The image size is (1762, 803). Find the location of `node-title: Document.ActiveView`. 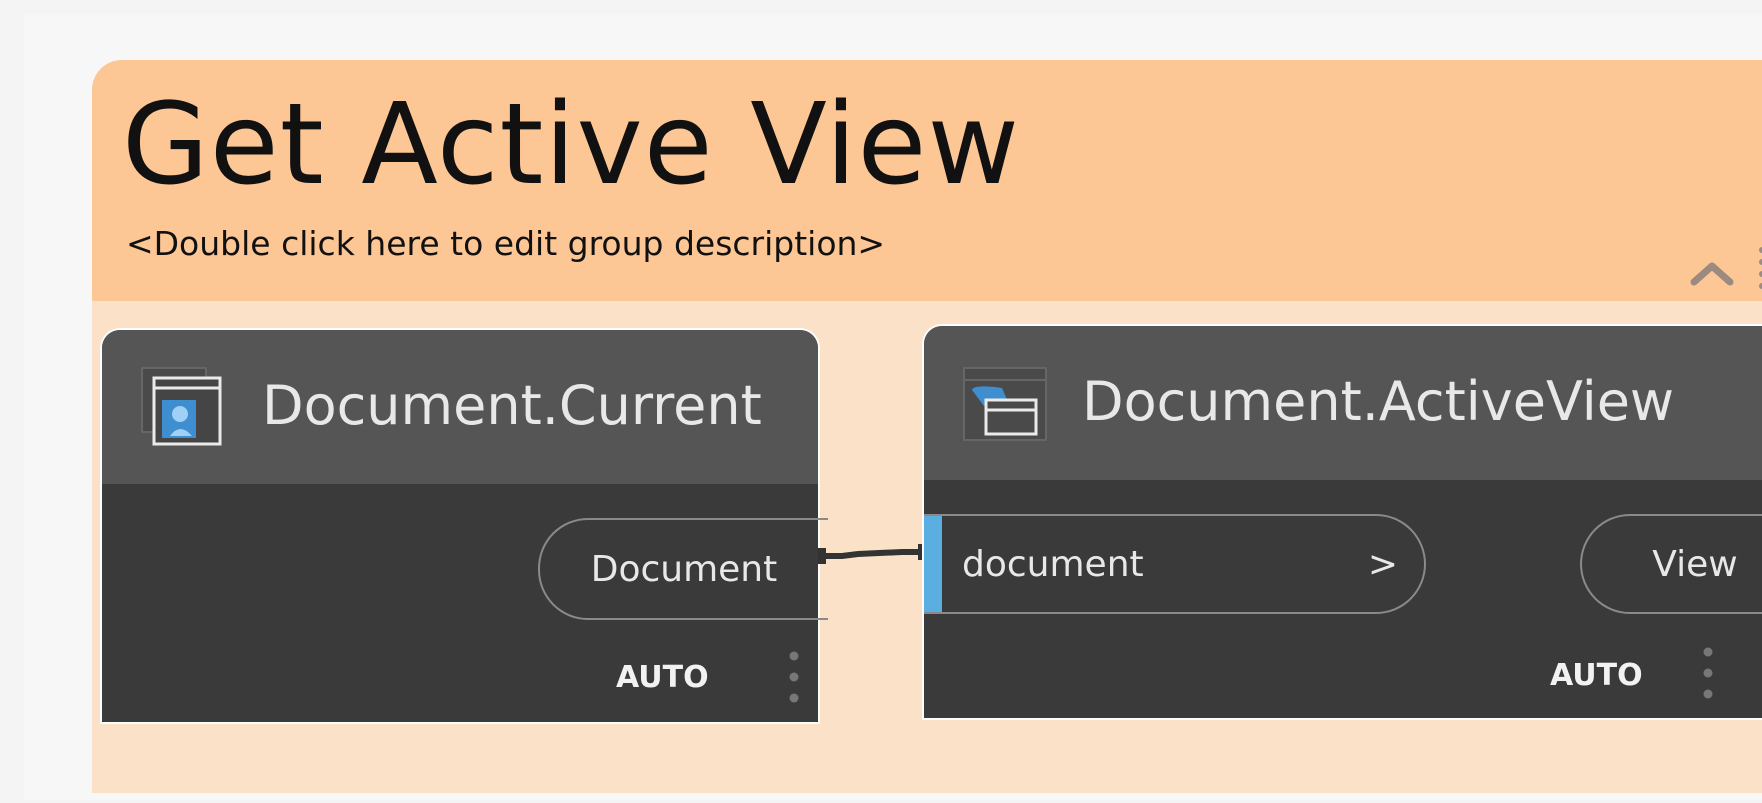

node-title: Document.ActiveView is located at coordinates (1378, 401).